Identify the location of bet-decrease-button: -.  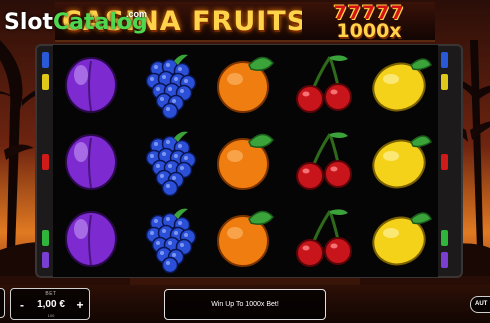
(22, 305).